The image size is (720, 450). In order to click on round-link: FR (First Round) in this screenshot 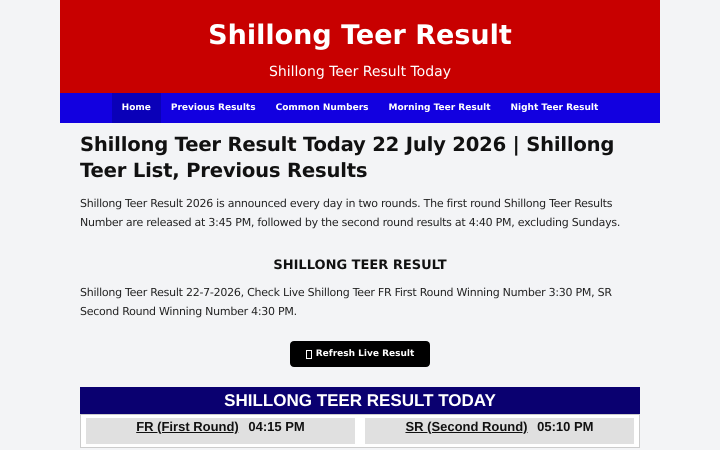, I will do `click(187, 426)`.